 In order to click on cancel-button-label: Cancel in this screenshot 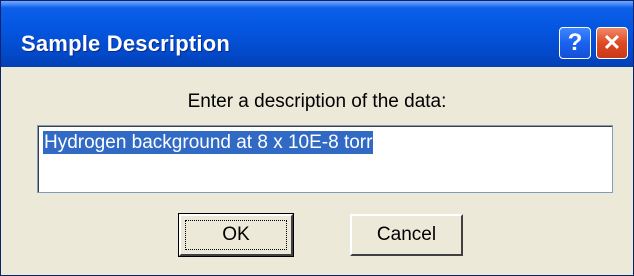, I will do `click(406, 234)`.